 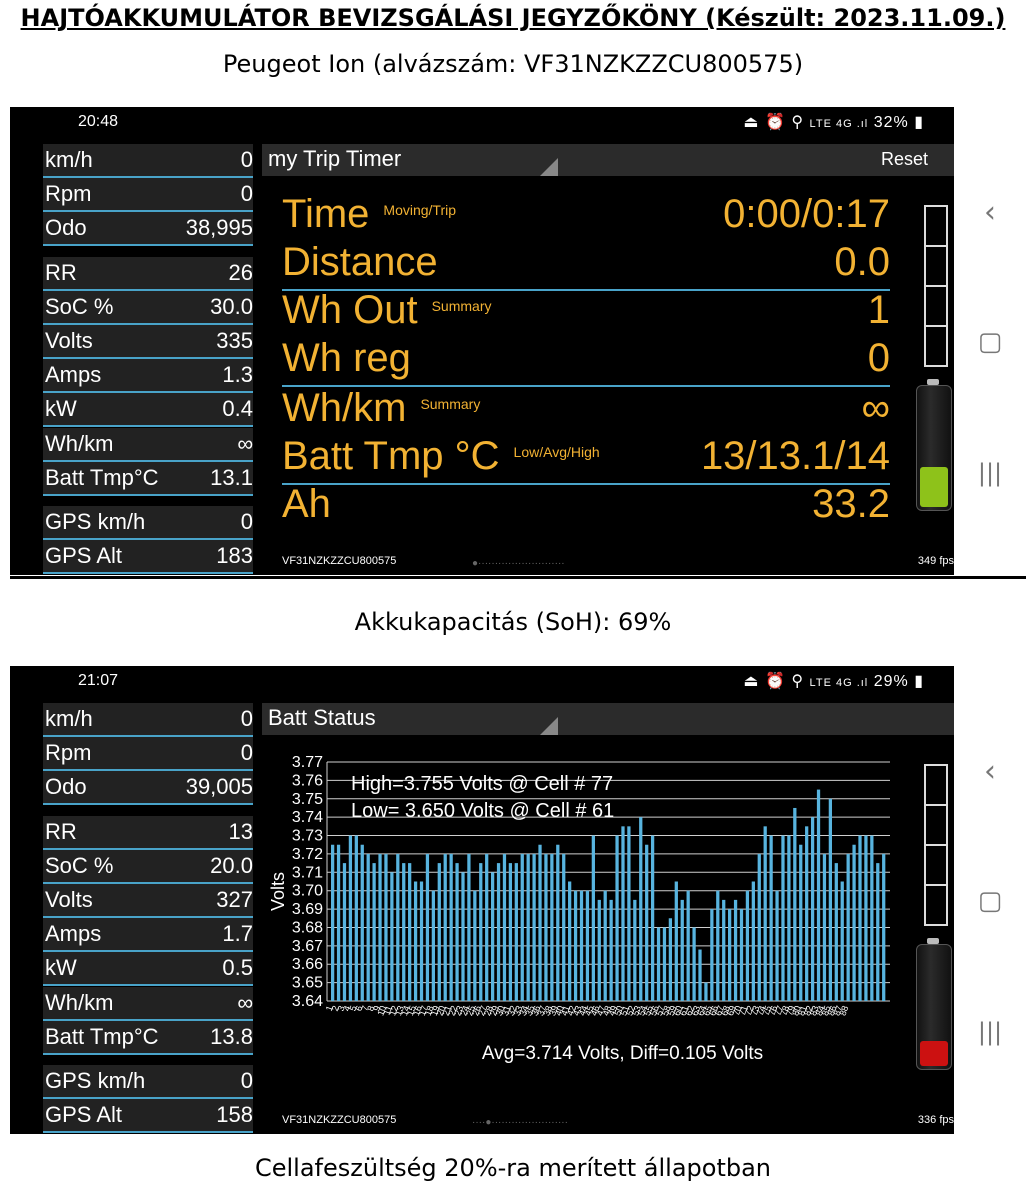 I want to click on trip-row-label: Wh Out Summary, so click(x=387, y=310).